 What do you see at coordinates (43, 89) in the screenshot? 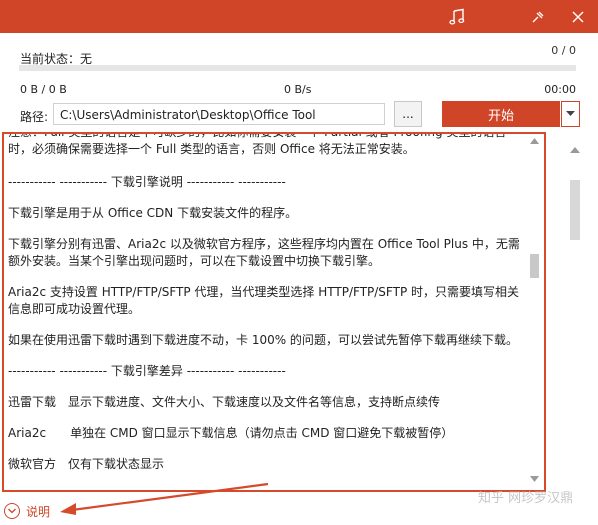
I see `downloaded-size: 0 B / 0 B` at bounding box center [43, 89].